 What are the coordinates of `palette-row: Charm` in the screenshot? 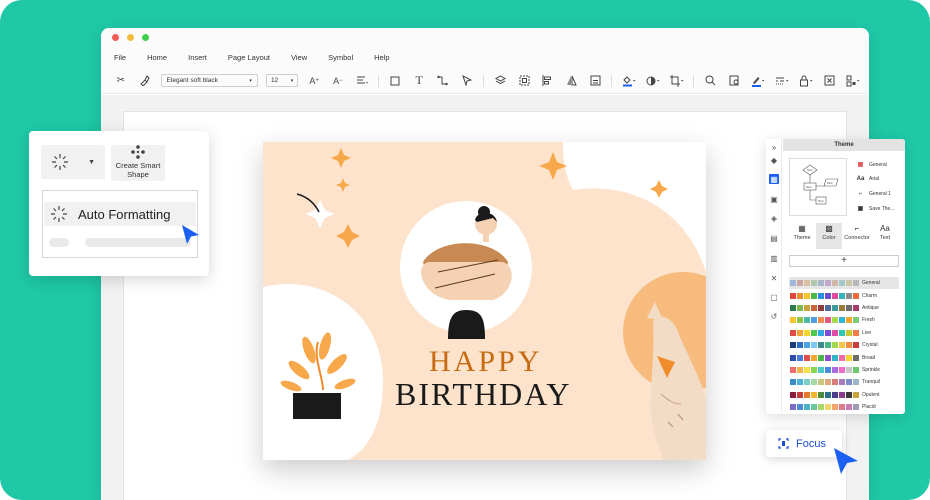 It's located at (844, 295).